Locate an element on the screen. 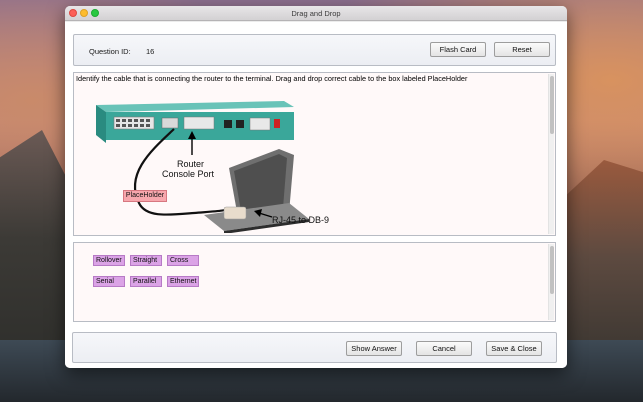  reset-button: Reset is located at coordinates (522, 49).